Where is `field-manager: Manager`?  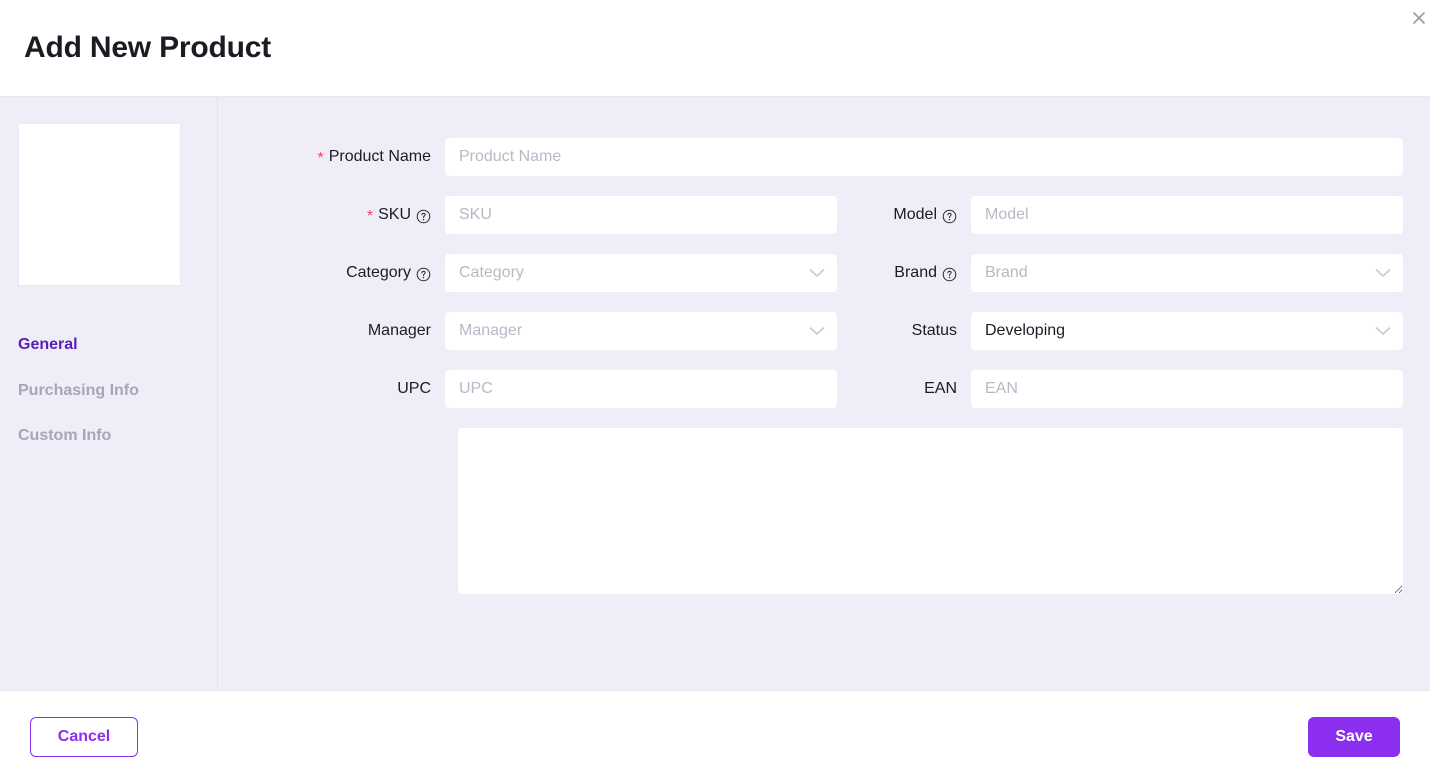 field-manager: Manager is located at coordinates (557, 331).